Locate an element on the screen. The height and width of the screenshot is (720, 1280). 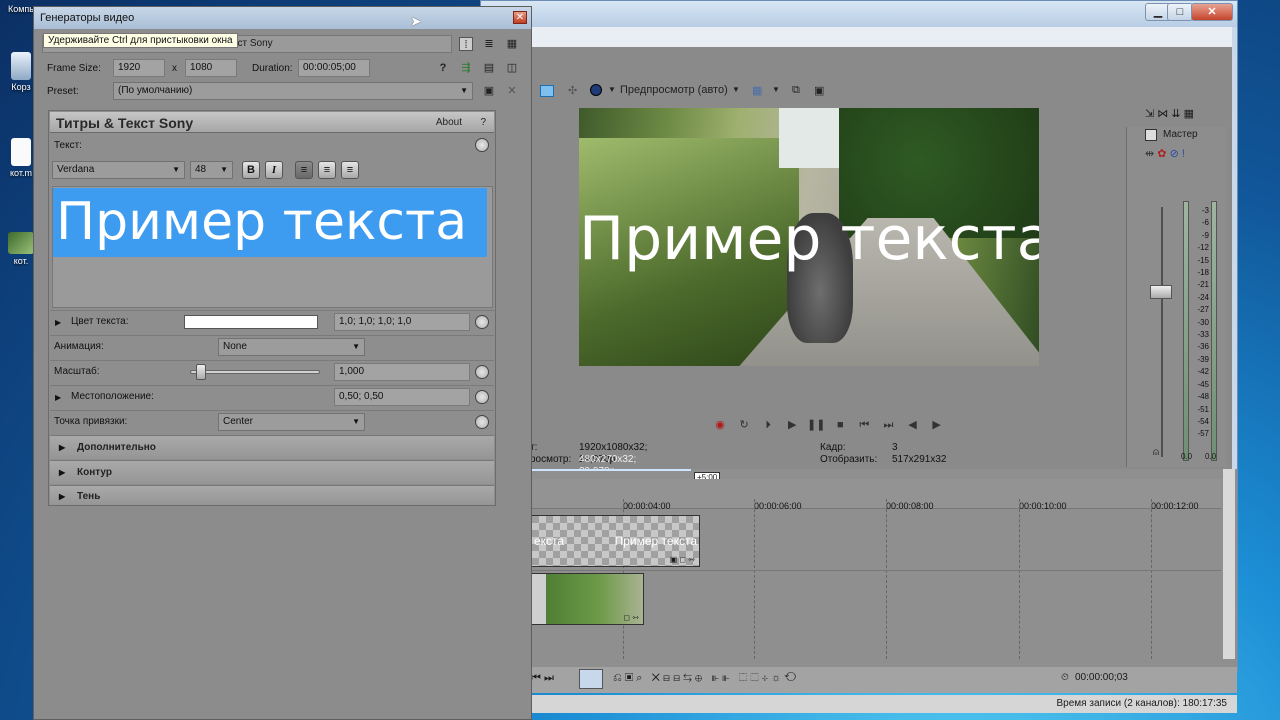
view-single-icon: ⁞ is located at coordinates (466, 44).